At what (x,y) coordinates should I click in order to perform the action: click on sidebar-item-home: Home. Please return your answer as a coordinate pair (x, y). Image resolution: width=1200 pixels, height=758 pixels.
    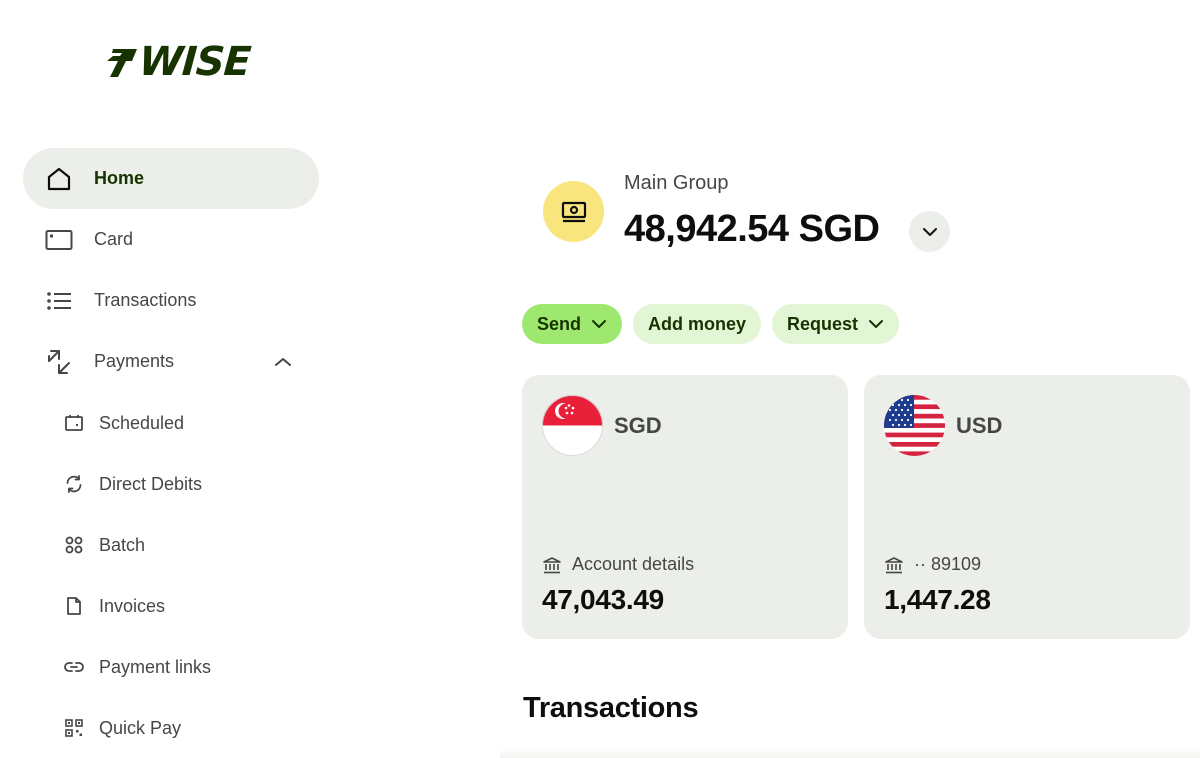
    Looking at the image, I should click on (171, 178).